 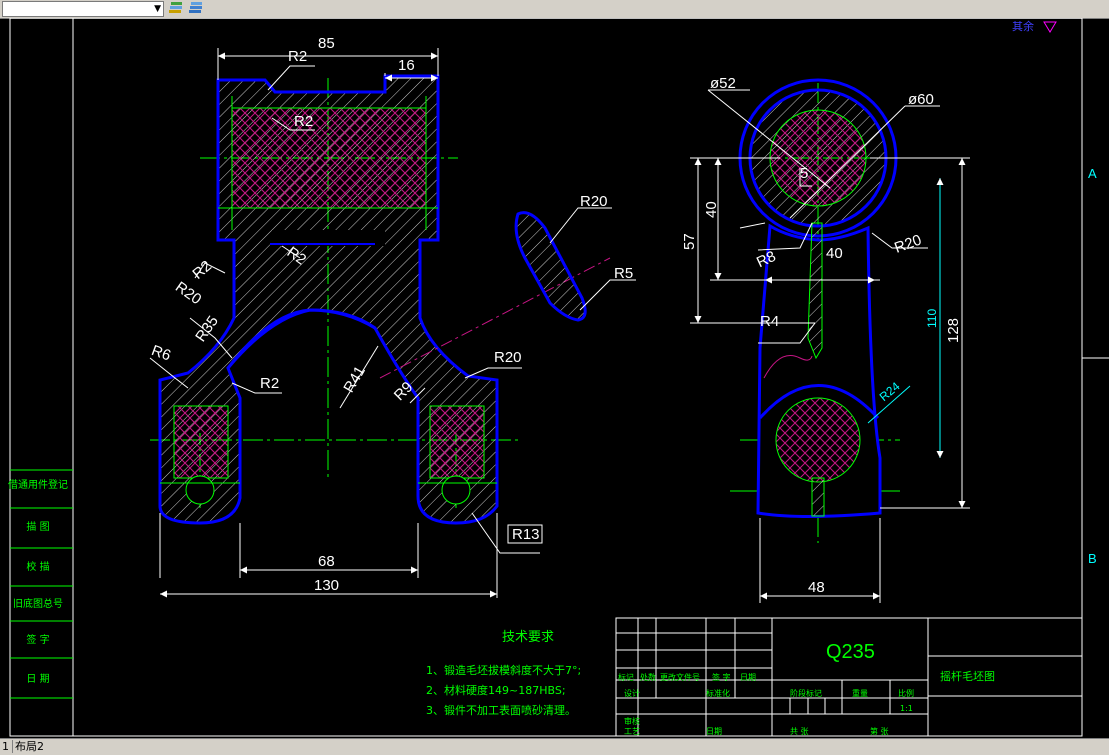 What do you see at coordinates (816, 587) in the screenshot?
I see `dim-48: 48` at bounding box center [816, 587].